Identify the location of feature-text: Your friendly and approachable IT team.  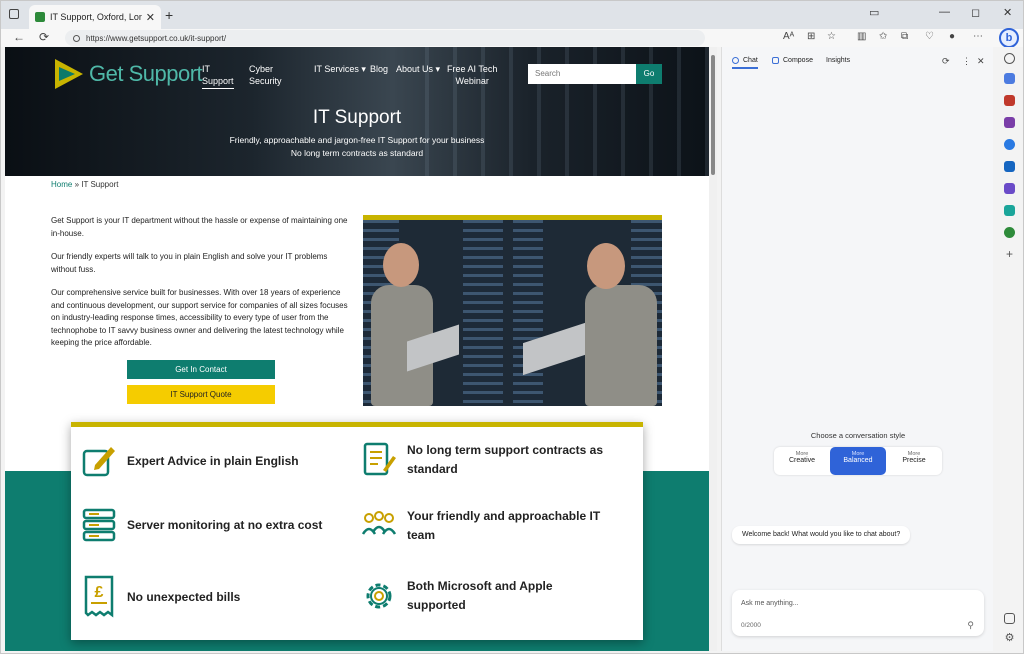
(504, 525).